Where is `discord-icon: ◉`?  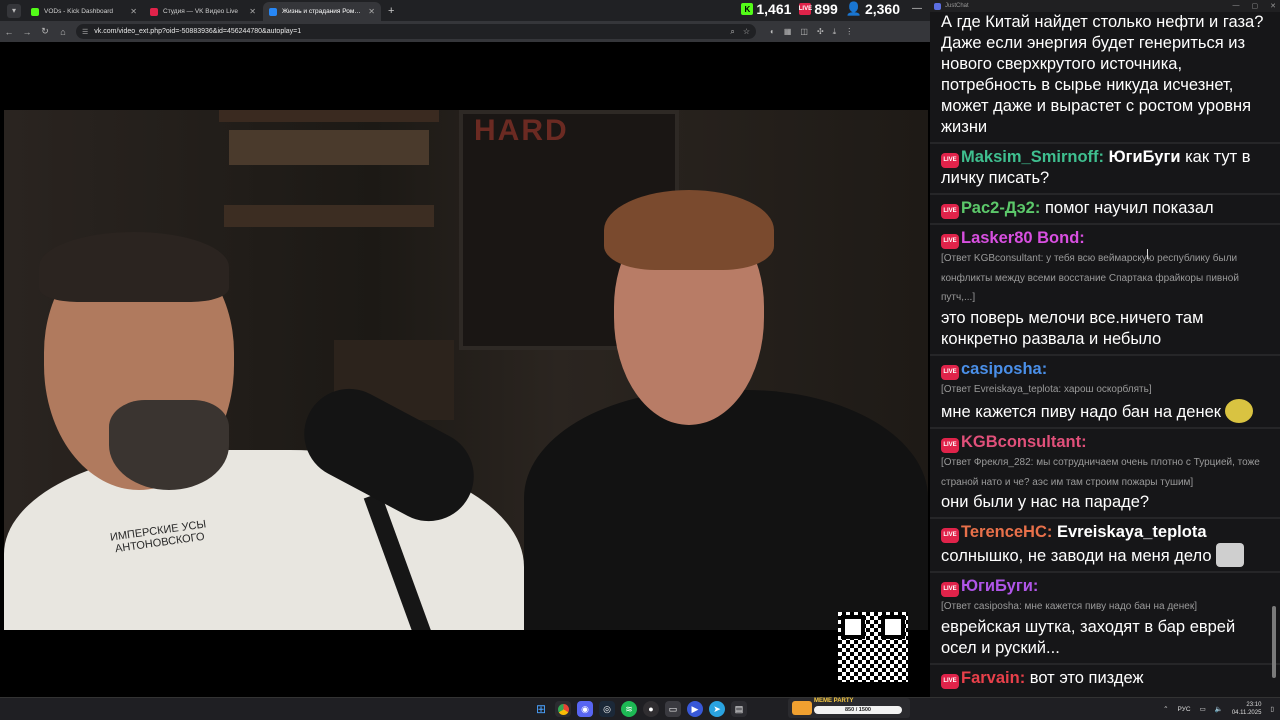 discord-icon: ◉ is located at coordinates (585, 709).